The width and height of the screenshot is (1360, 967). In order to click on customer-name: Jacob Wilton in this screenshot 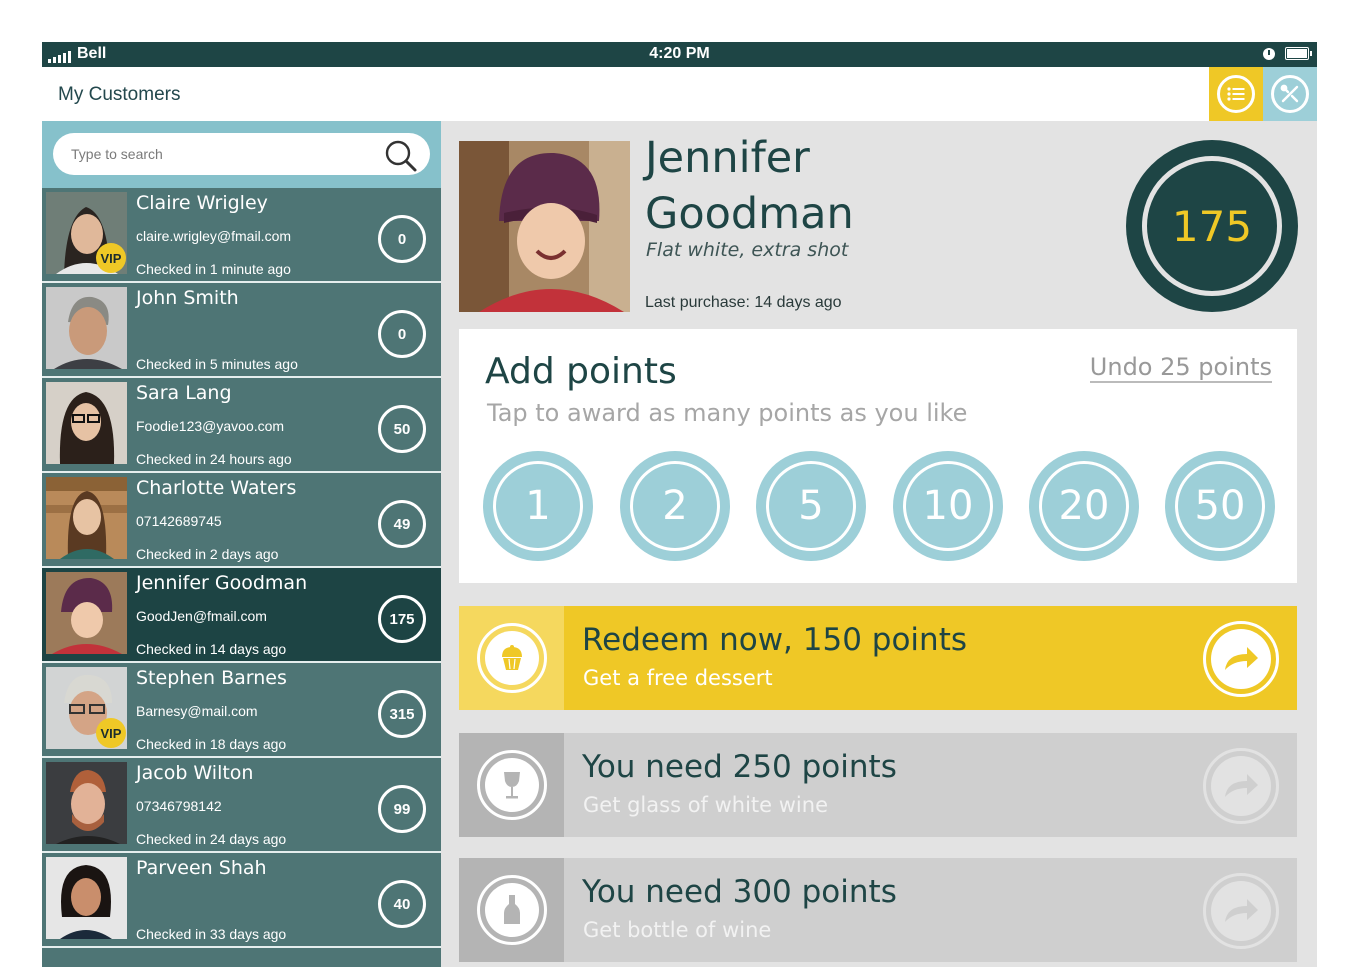, I will do `click(195, 773)`.